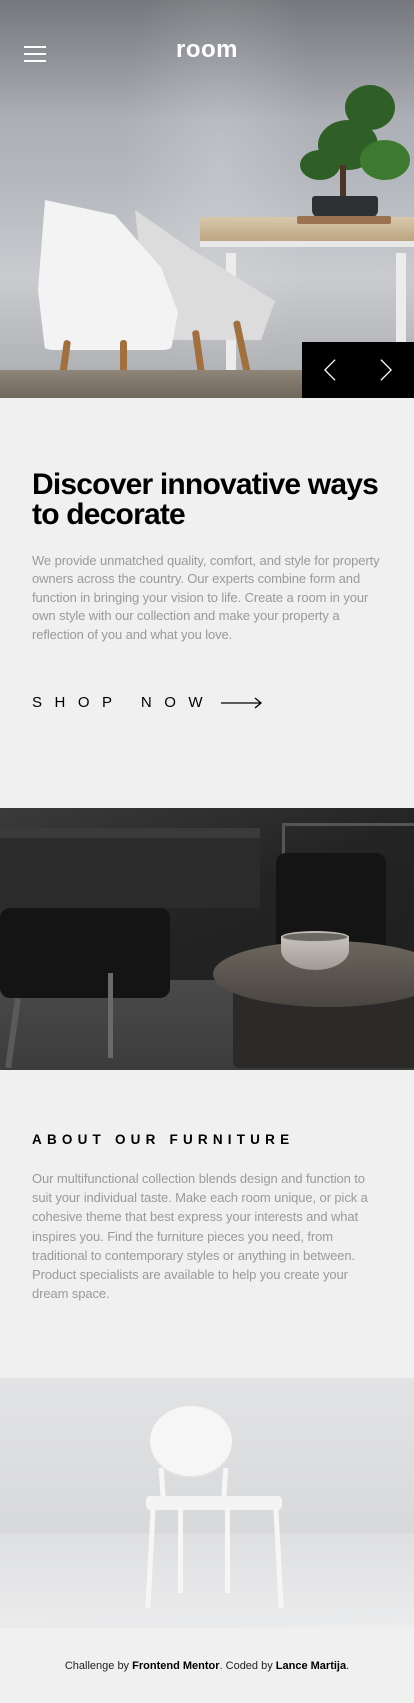 This screenshot has height=1703, width=414. I want to click on chevron-left-icon, so click(330, 370).